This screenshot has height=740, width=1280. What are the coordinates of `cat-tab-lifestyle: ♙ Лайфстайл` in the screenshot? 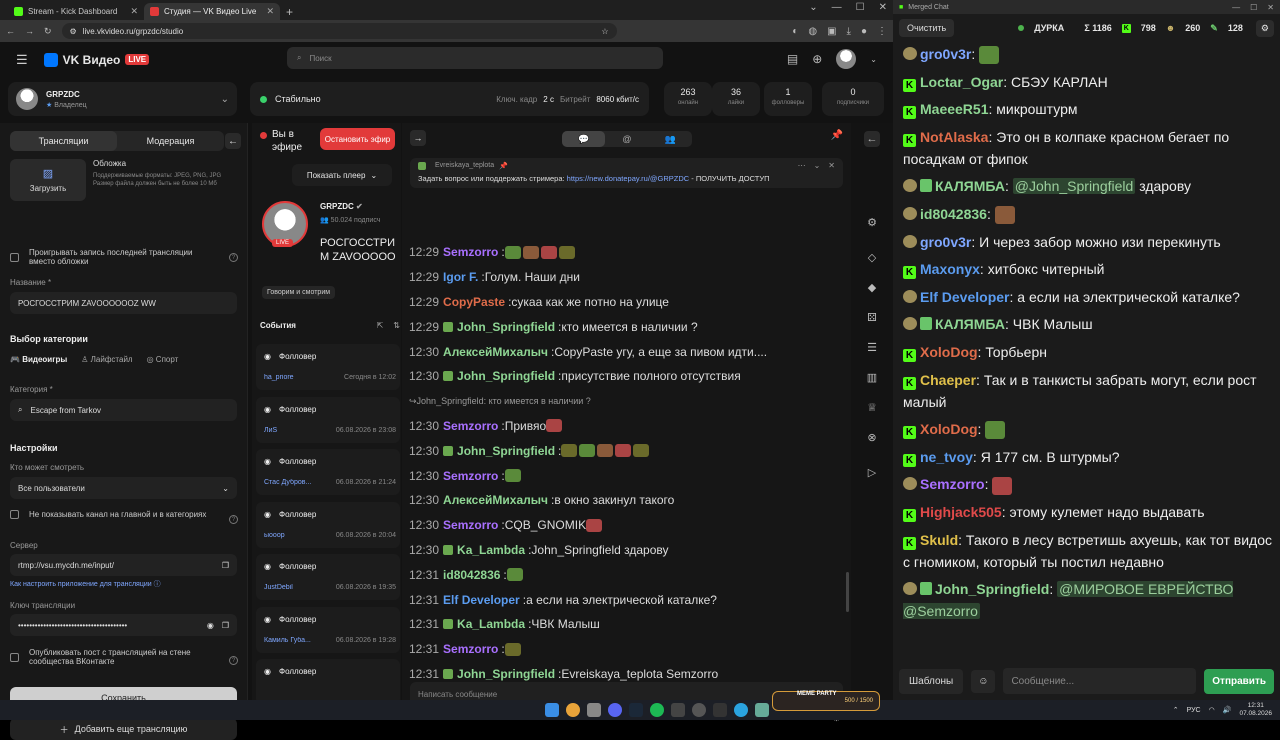 It's located at (106, 359).